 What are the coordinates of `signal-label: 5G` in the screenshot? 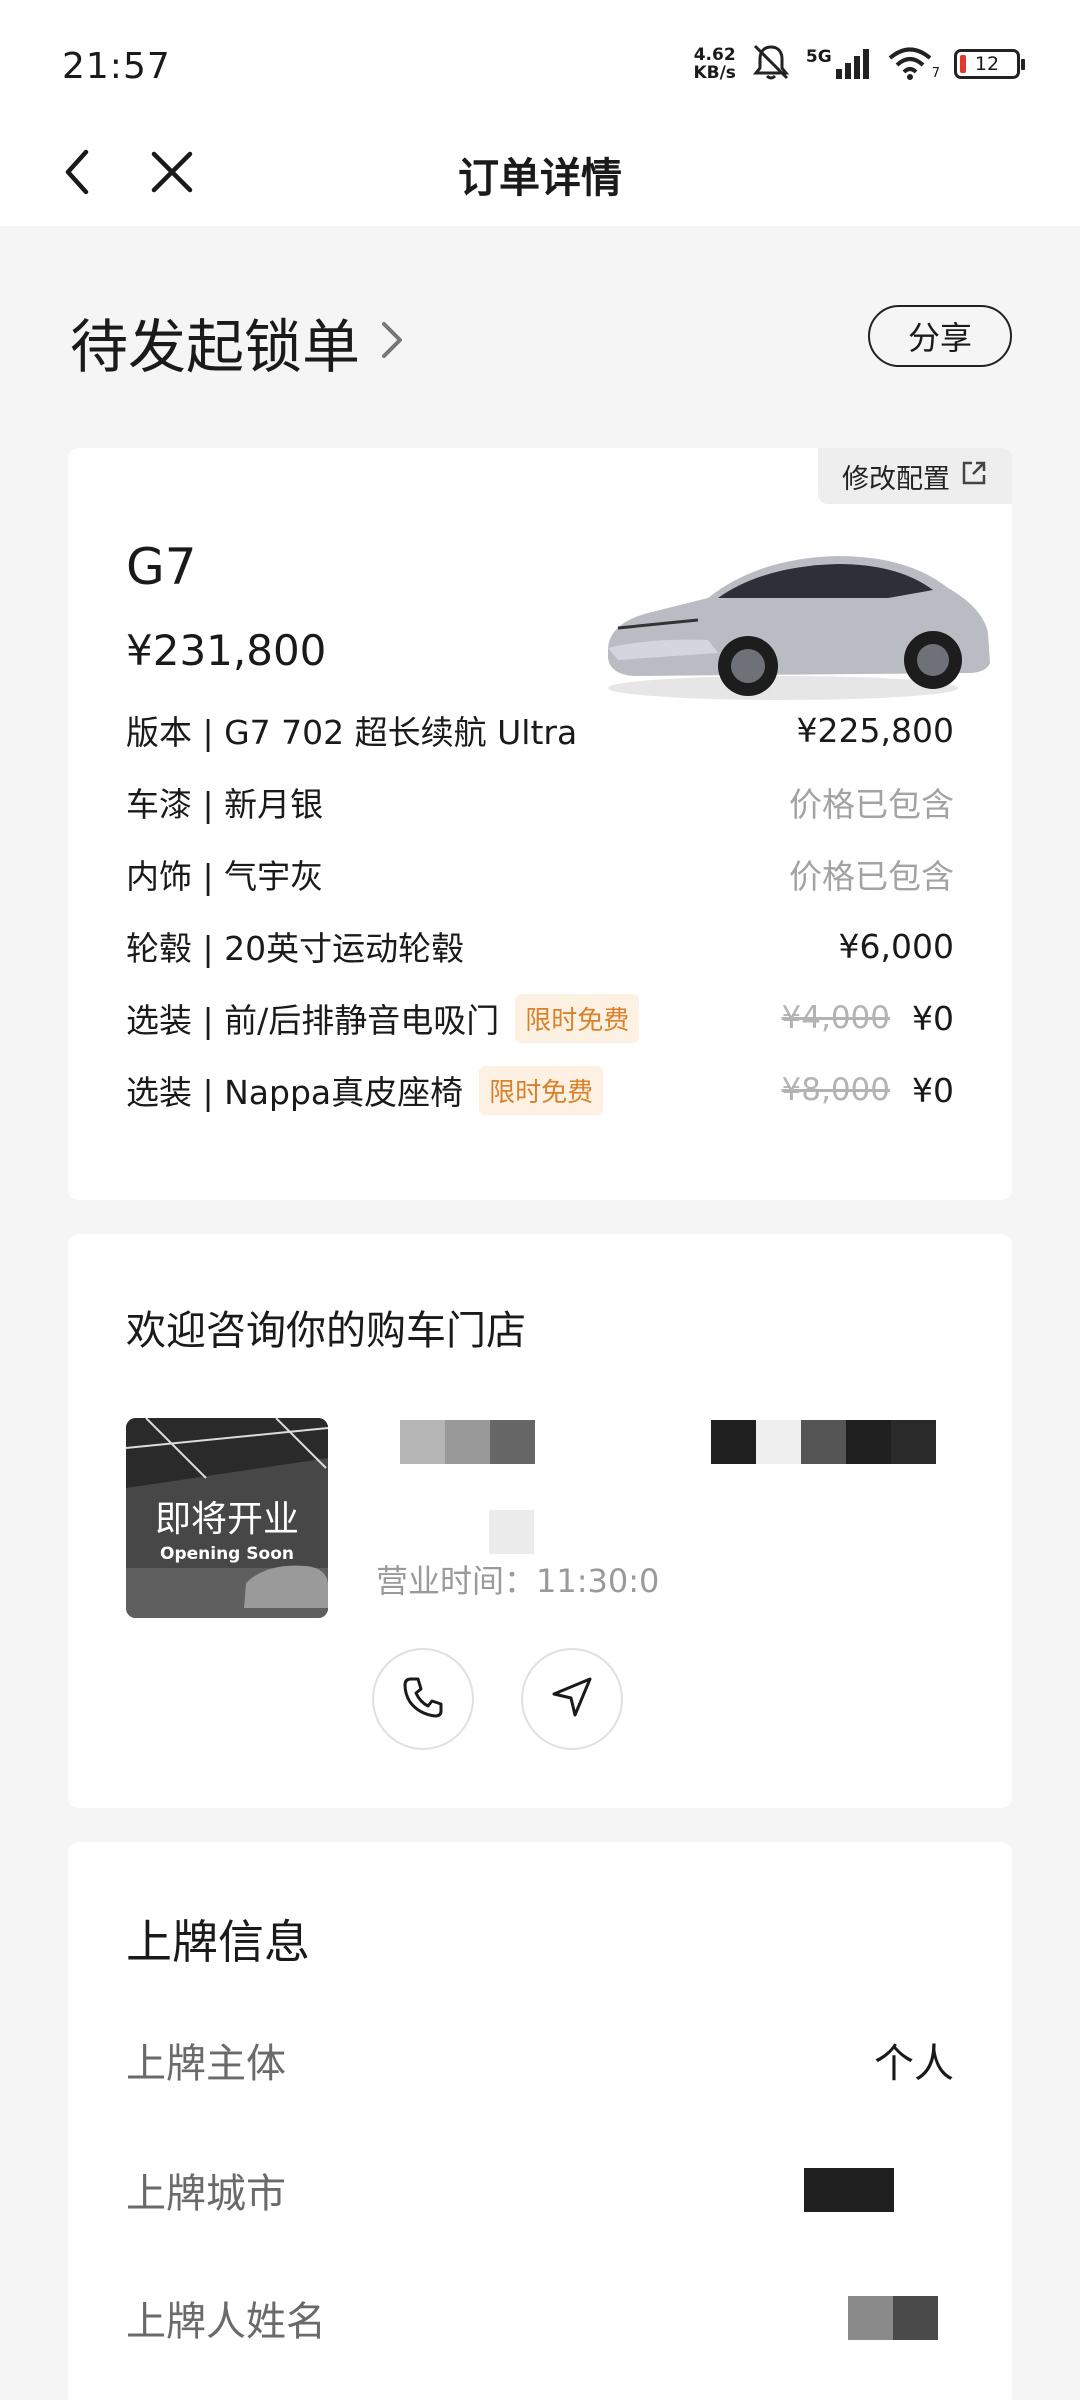 It's located at (818, 57).